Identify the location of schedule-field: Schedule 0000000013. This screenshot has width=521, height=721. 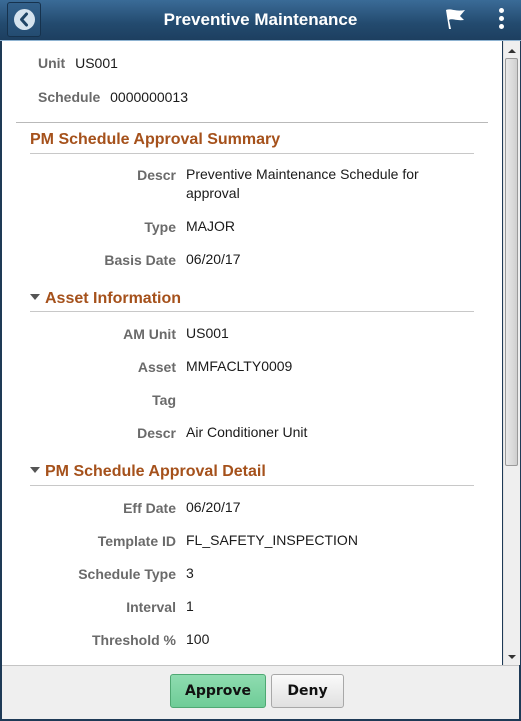
(113, 97).